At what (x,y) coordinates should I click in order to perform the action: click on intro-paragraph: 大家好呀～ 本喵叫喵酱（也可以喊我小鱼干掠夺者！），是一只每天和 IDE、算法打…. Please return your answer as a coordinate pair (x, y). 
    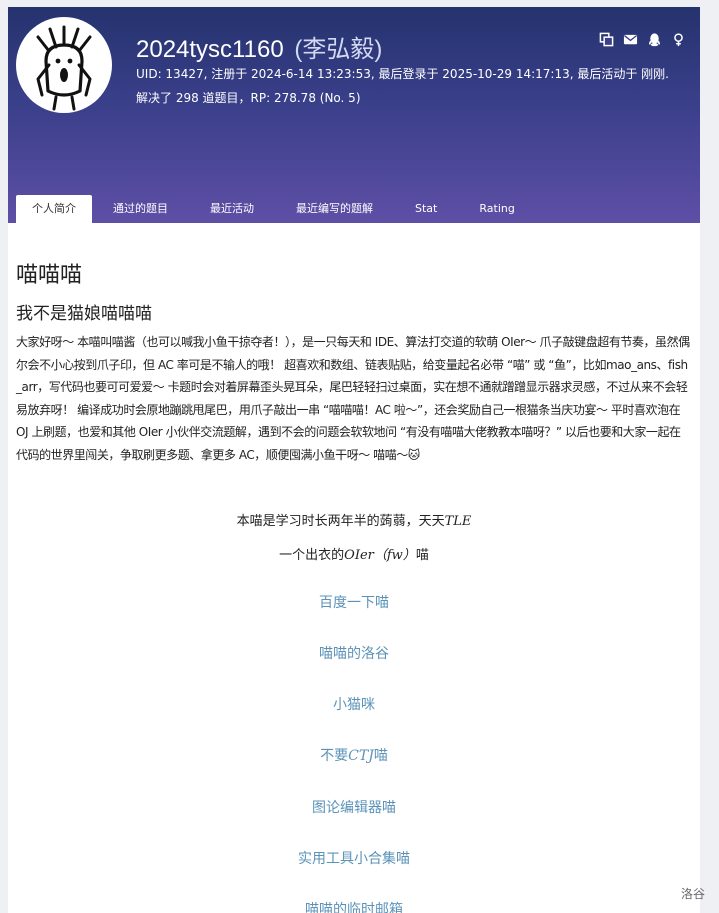
    Looking at the image, I should click on (353, 398).